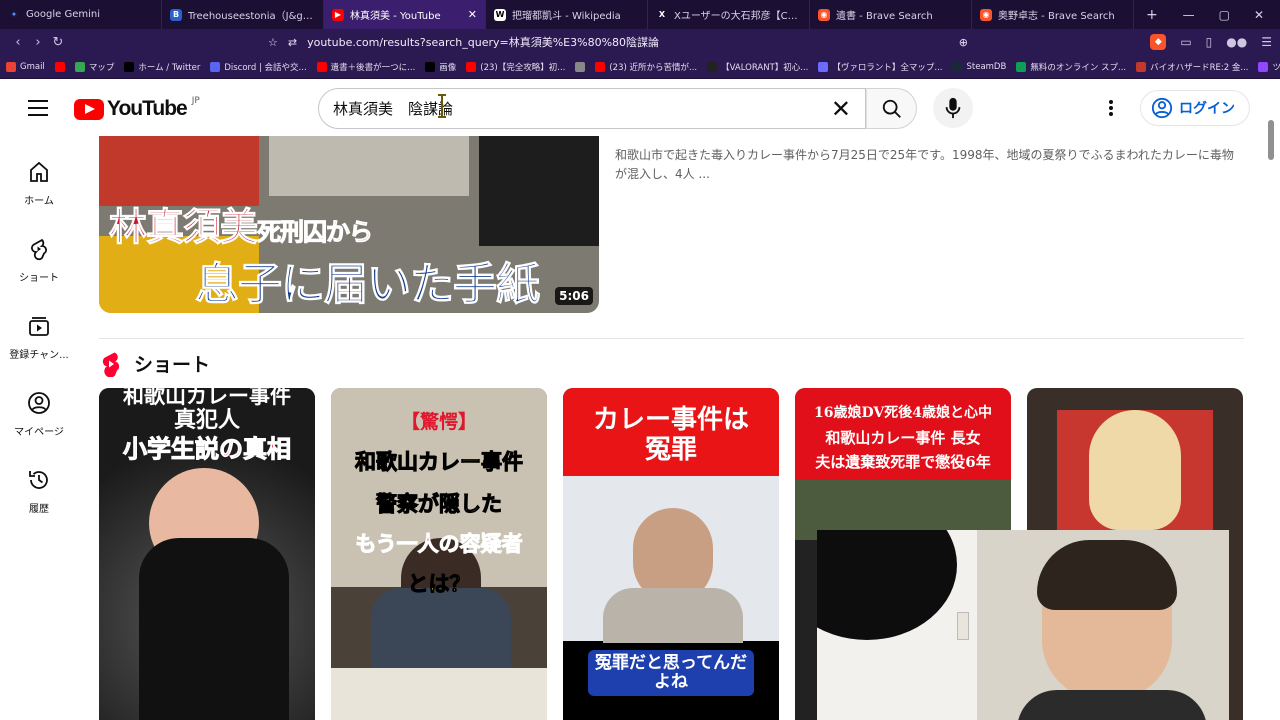 The image size is (1280, 720). Describe the element at coordinates (162, 67) in the screenshot. I see `bookmark-item: ホーム / Twitter` at that location.